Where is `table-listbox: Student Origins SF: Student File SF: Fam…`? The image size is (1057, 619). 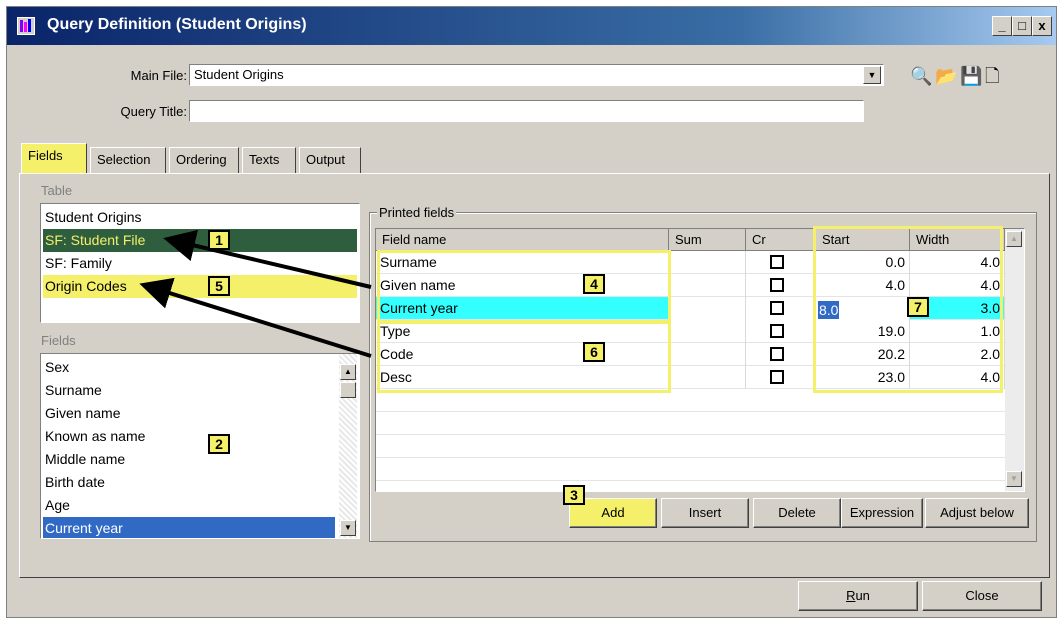 table-listbox: Student Origins SF: Student File SF: Fam… is located at coordinates (200, 263).